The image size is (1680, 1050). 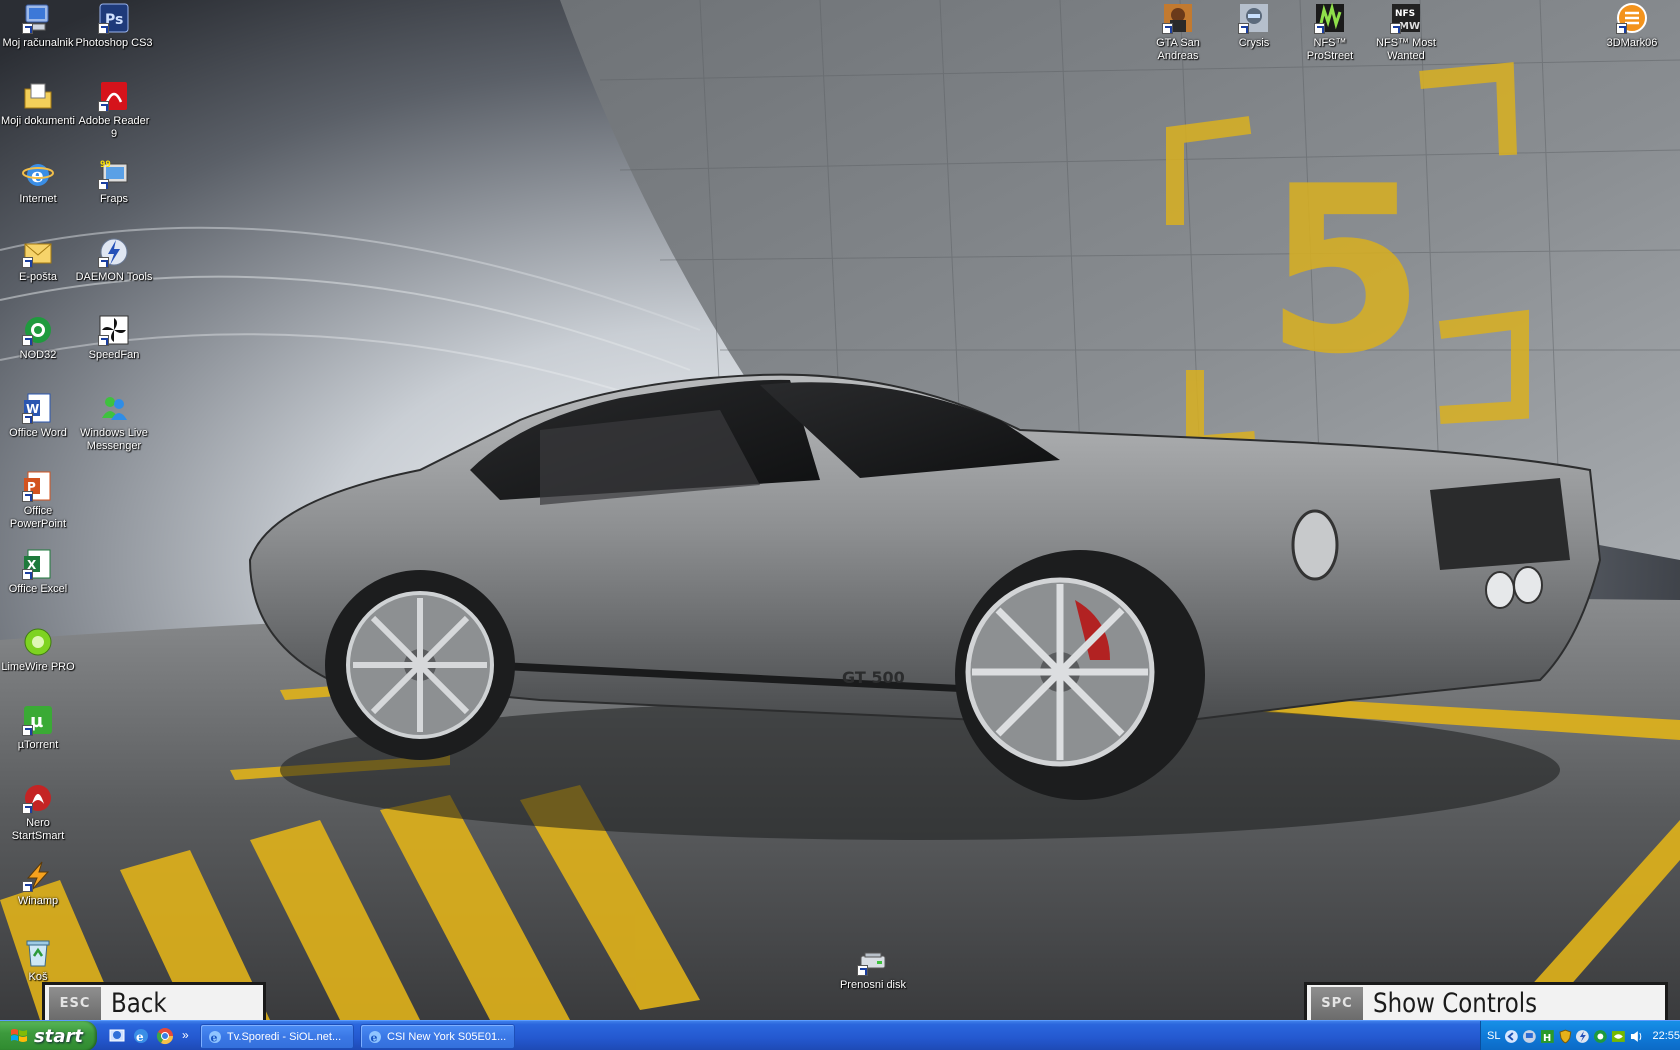 I want to click on desktop-icon-office-word: W Office Word, so click(x=38, y=416).